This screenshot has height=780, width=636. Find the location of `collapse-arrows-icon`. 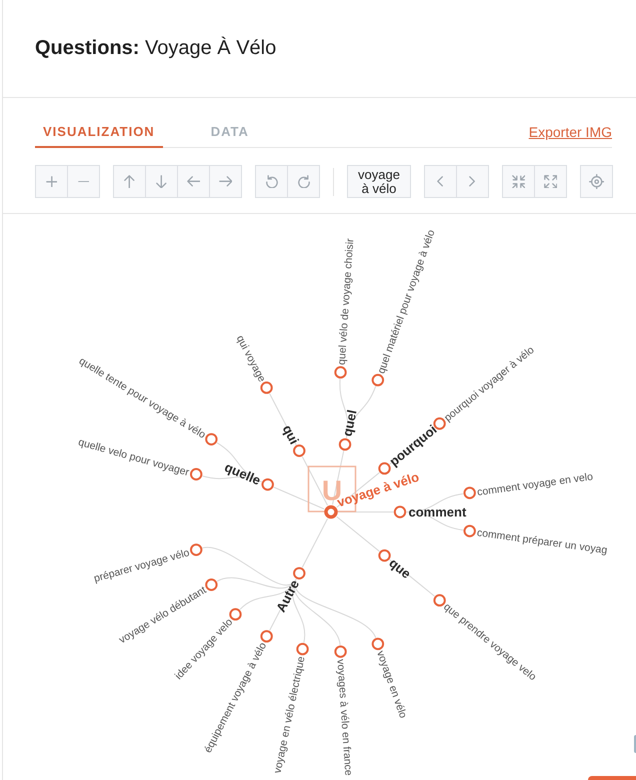

collapse-arrows-icon is located at coordinates (519, 181).